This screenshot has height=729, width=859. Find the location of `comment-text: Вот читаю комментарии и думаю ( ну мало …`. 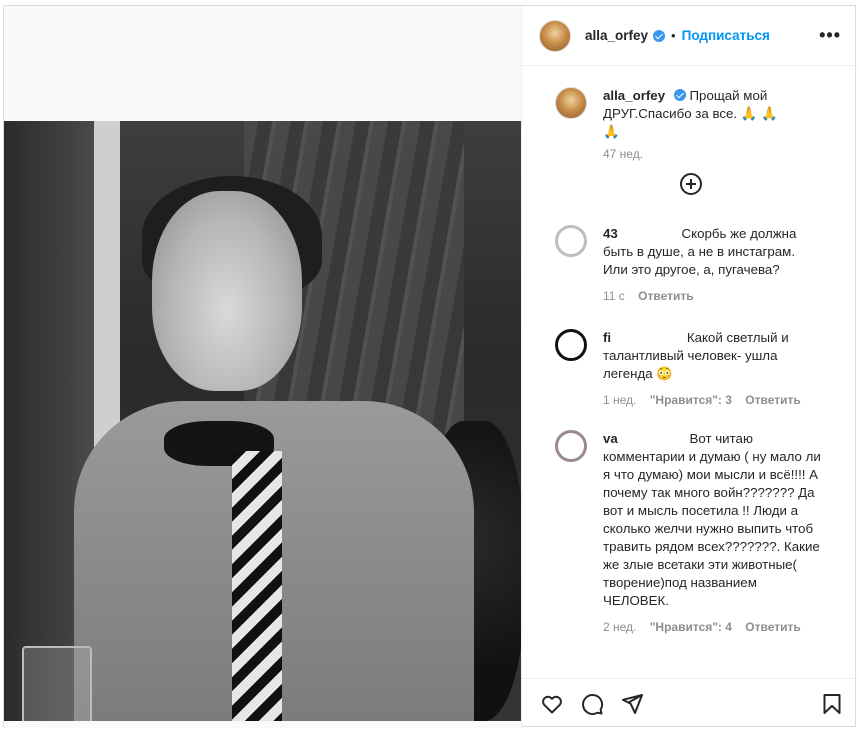

comment-text: Вот читаю комментарии и думаю ( ну мало … is located at coordinates (712, 519).